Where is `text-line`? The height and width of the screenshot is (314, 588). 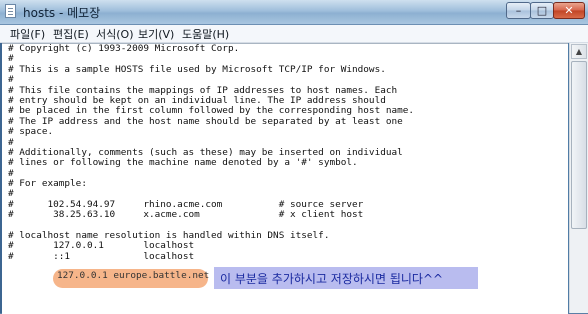 text-line is located at coordinates (298, 226).